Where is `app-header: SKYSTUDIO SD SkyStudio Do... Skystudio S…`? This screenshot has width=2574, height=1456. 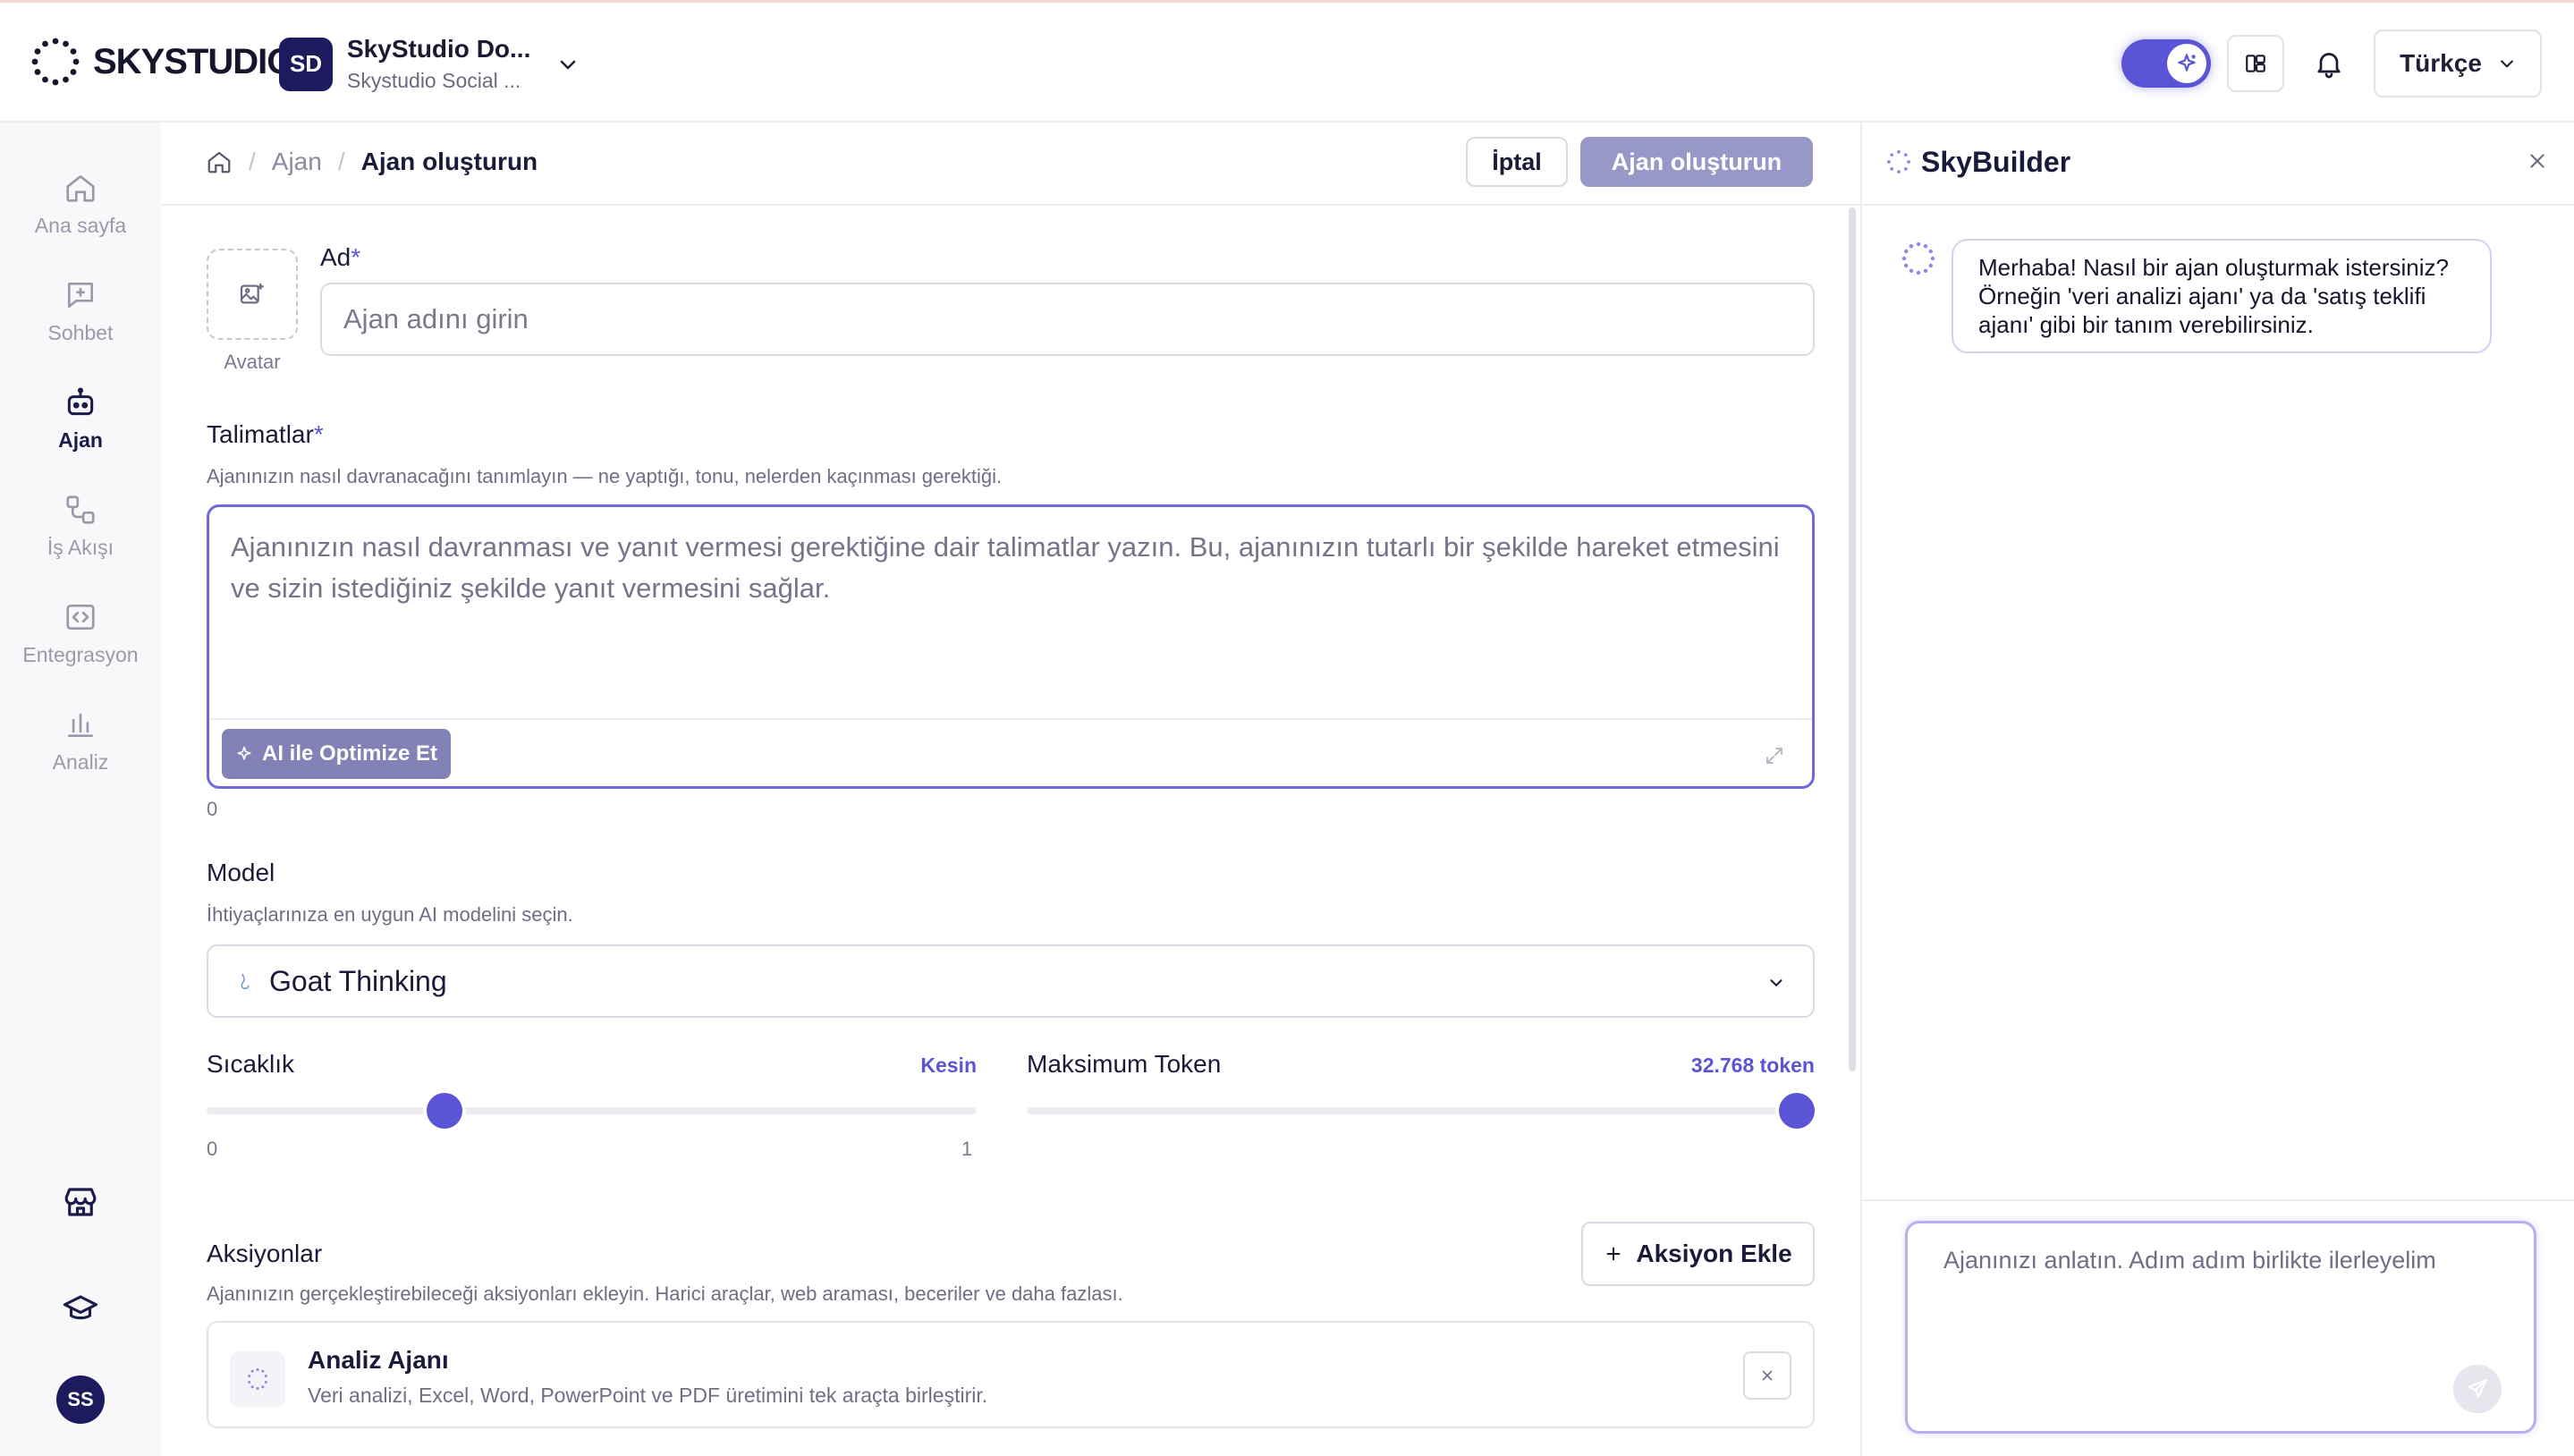 app-header: SKYSTUDIO SD SkyStudio Do... Skystudio S… is located at coordinates (1287, 63).